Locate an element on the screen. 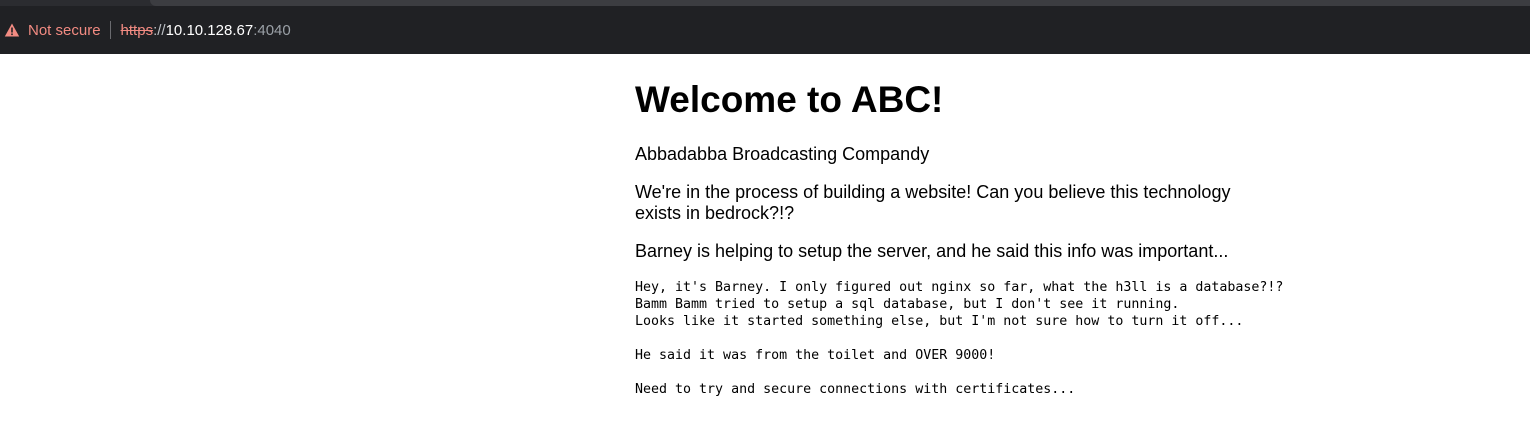 The height and width of the screenshot is (437, 1530). url-slashes: :// is located at coordinates (159, 30).